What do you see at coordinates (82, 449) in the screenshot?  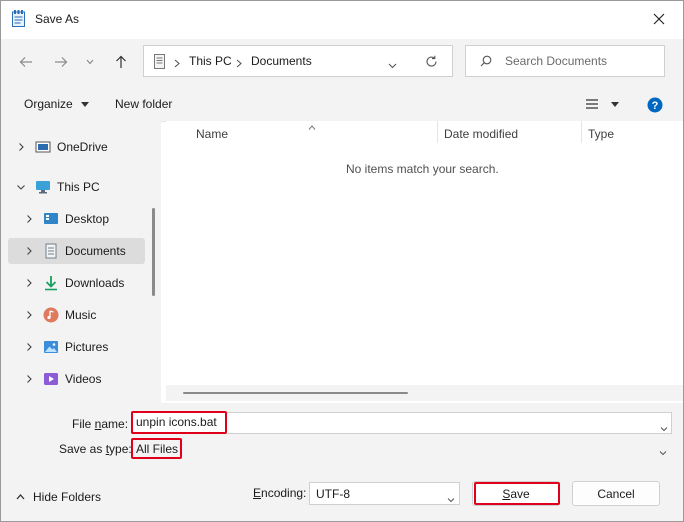 I see `save-as-type-label-pre: Save as` at bounding box center [82, 449].